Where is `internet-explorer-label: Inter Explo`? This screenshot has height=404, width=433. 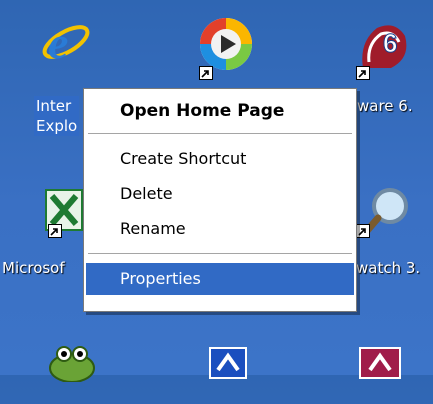 internet-explorer-label: Inter Explo is located at coordinates (57, 116).